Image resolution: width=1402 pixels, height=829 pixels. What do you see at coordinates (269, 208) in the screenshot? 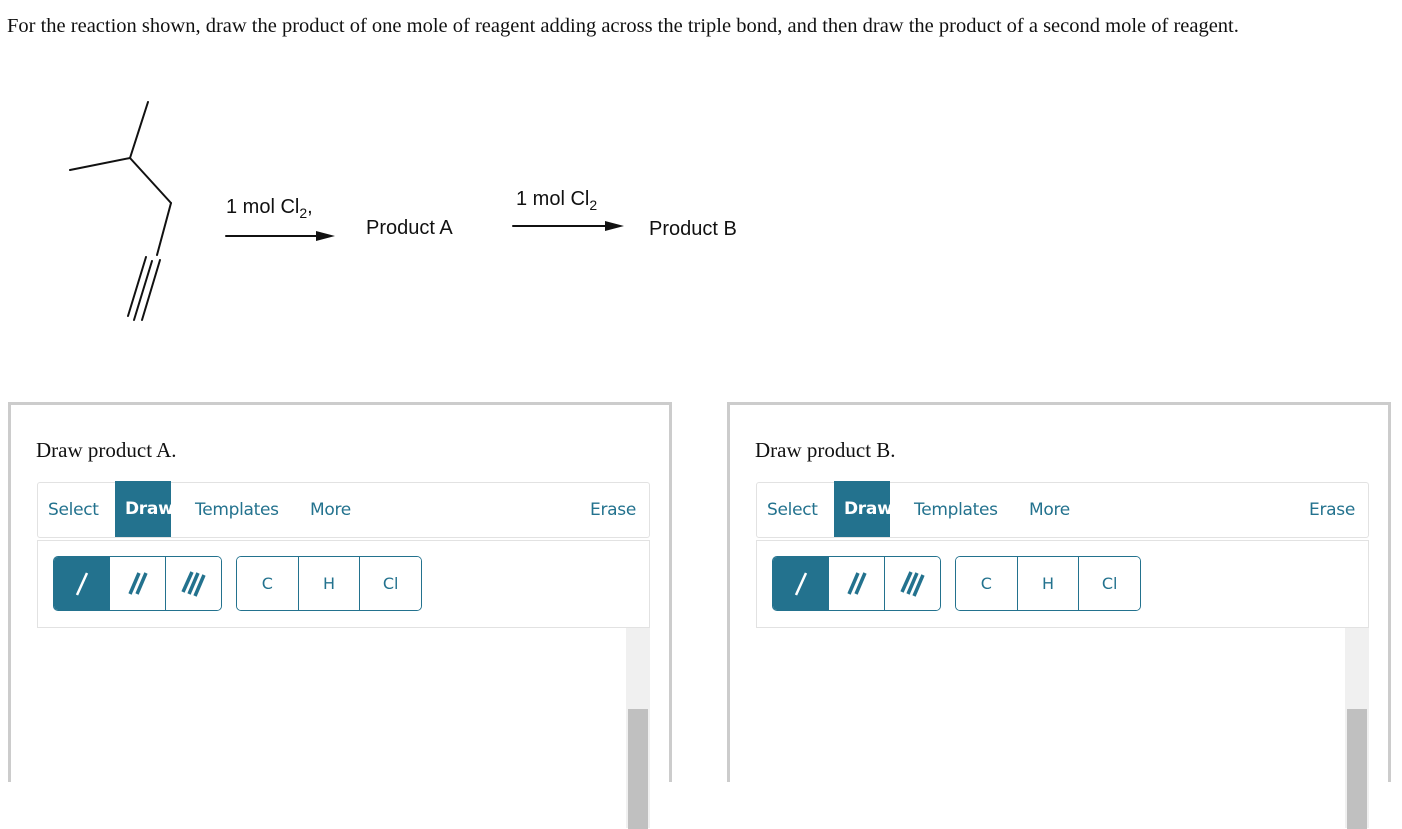
I see `arrow1-reagent-label: 1 mol Cl2,` at bounding box center [269, 208].